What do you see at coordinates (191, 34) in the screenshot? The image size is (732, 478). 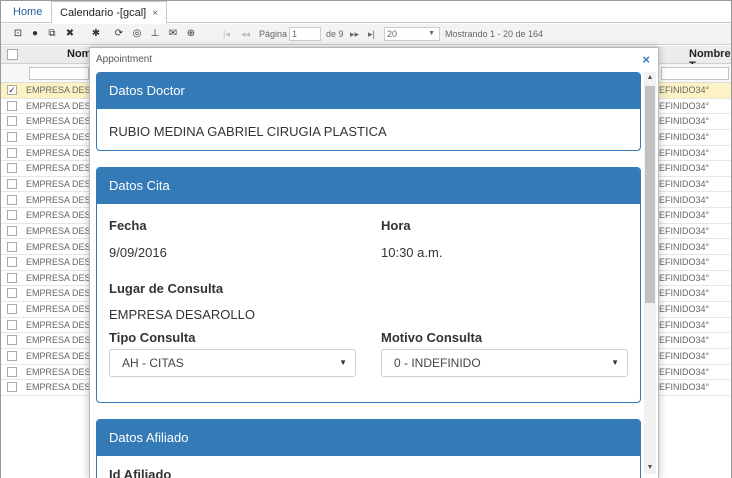 I see `add-icon: ⊕` at bounding box center [191, 34].